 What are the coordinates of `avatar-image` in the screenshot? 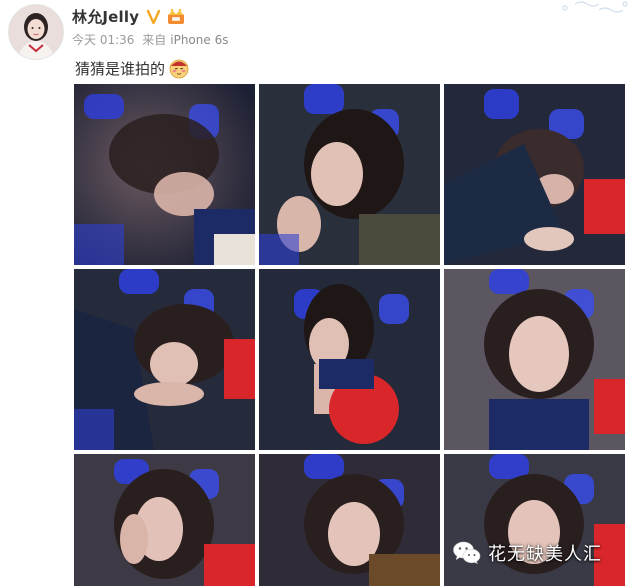 It's located at (36, 32).